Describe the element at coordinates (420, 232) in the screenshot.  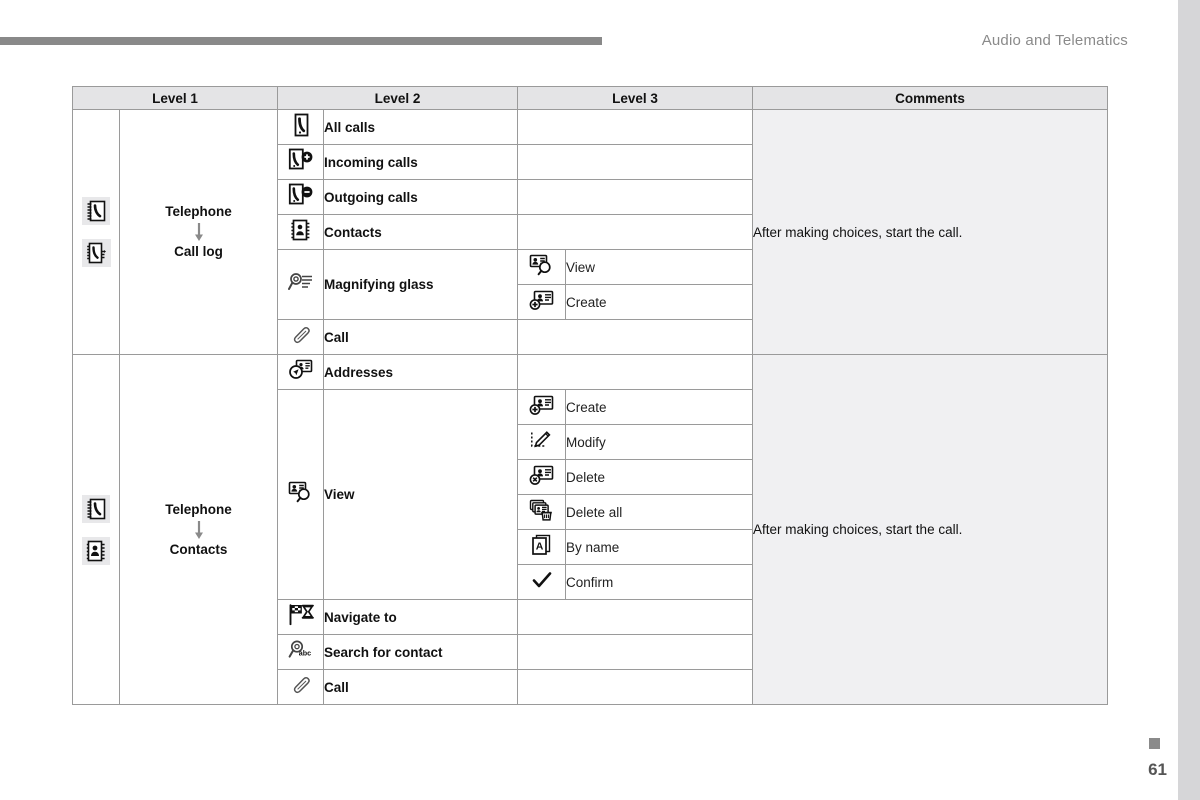
I see `level2-menu-item: Contacts` at that location.